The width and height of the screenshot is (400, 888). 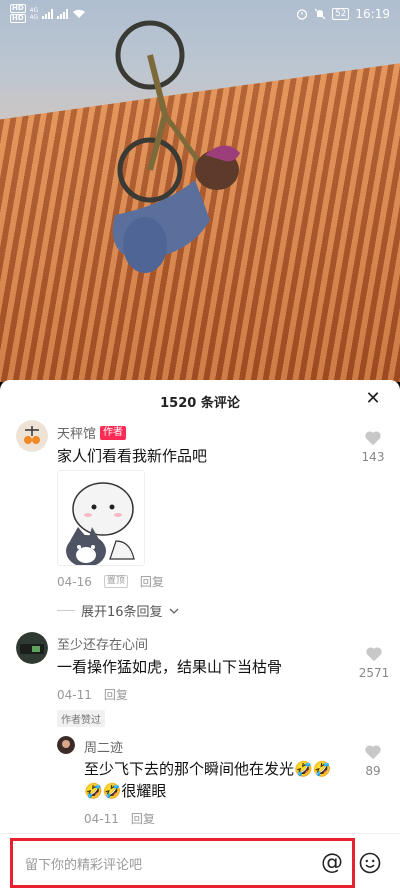 What do you see at coordinates (79, 13) in the screenshot?
I see `wifi-icon` at bounding box center [79, 13].